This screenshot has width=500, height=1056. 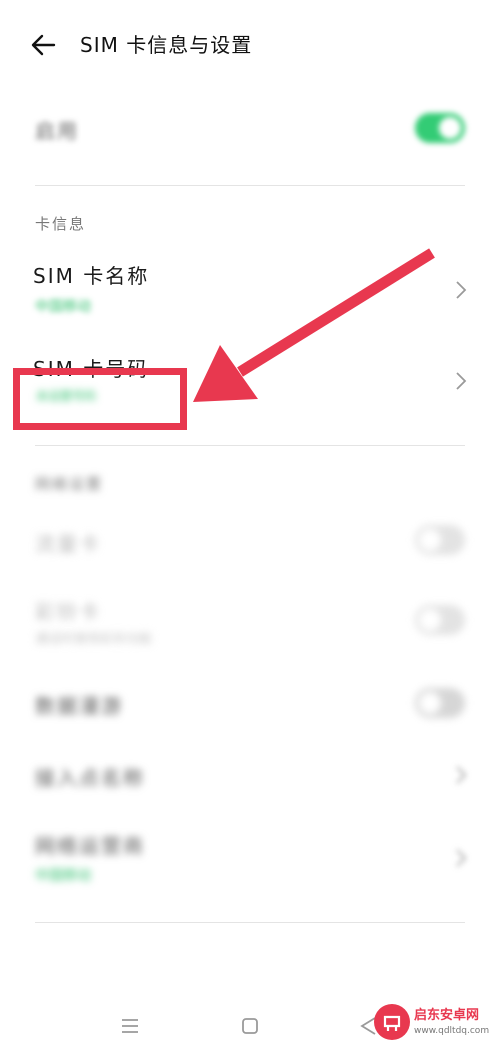 What do you see at coordinates (433, 1024) in the screenshot?
I see `watermark: 启东安卓网 www.qdltdq.com` at bounding box center [433, 1024].